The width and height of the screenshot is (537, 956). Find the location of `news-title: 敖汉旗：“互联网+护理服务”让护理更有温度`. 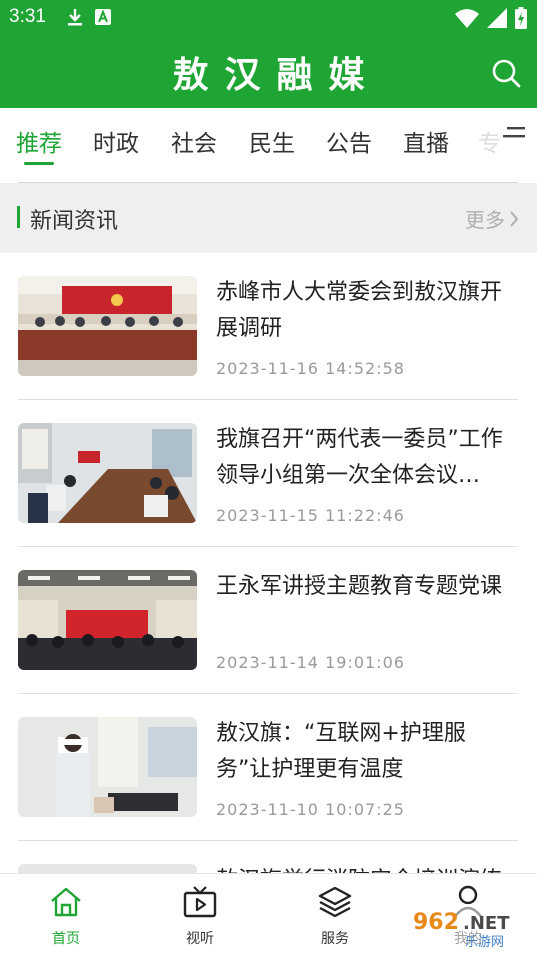

news-title: 敖汉旗：“互联网+护理服务”让护理更有温度 is located at coordinates (341, 751).